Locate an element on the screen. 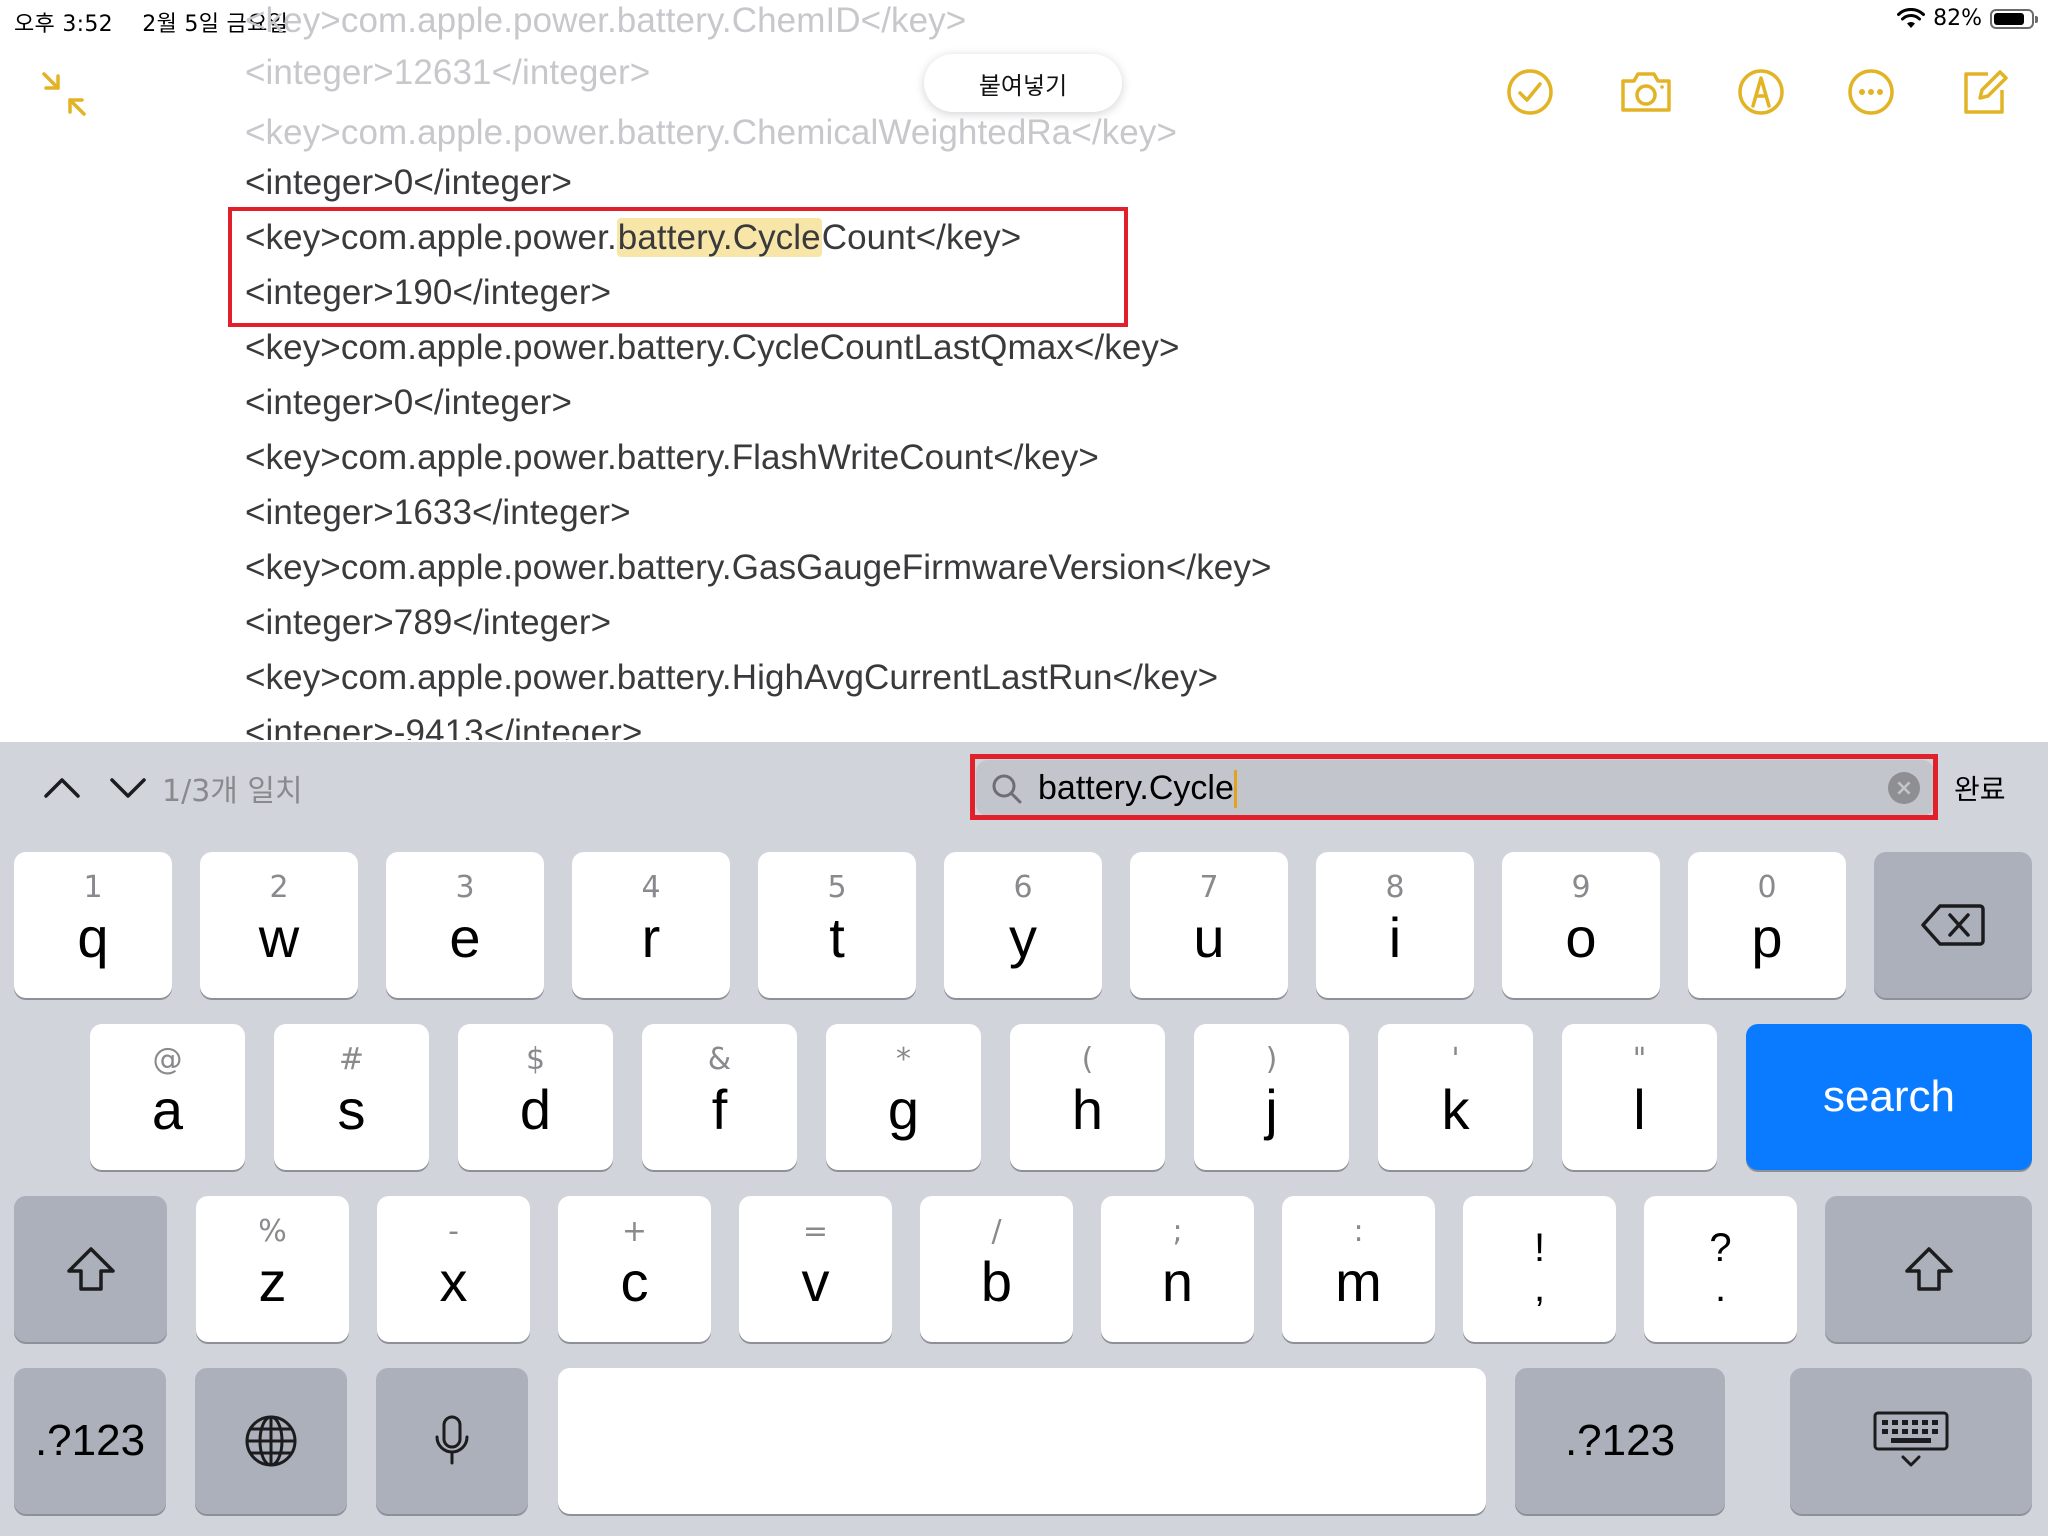 The height and width of the screenshot is (1536, 2048). key-label: u is located at coordinates (1209, 937).